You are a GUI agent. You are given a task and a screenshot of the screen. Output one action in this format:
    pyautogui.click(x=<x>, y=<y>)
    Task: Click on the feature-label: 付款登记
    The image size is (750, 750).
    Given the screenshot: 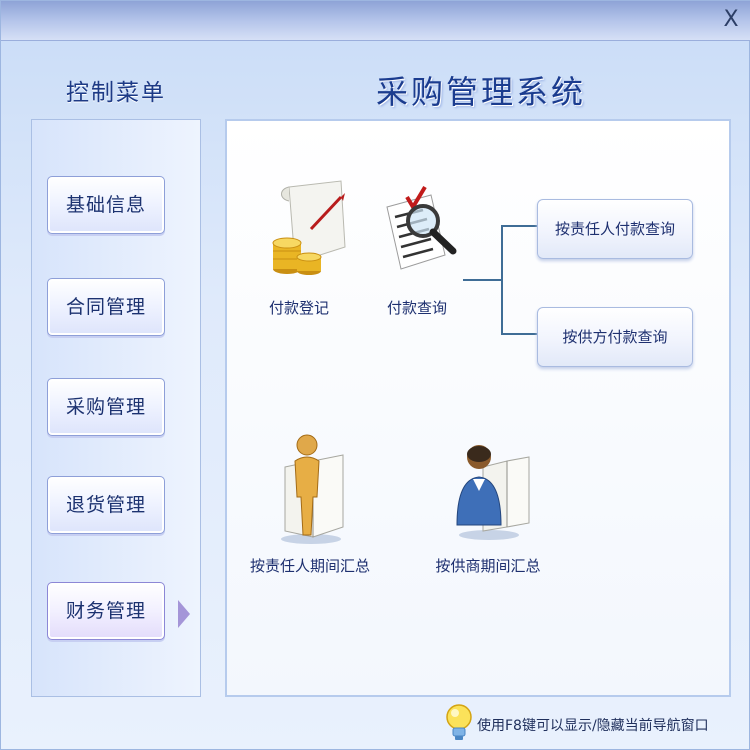 What is the action you would take?
    pyautogui.click(x=298, y=308)
    